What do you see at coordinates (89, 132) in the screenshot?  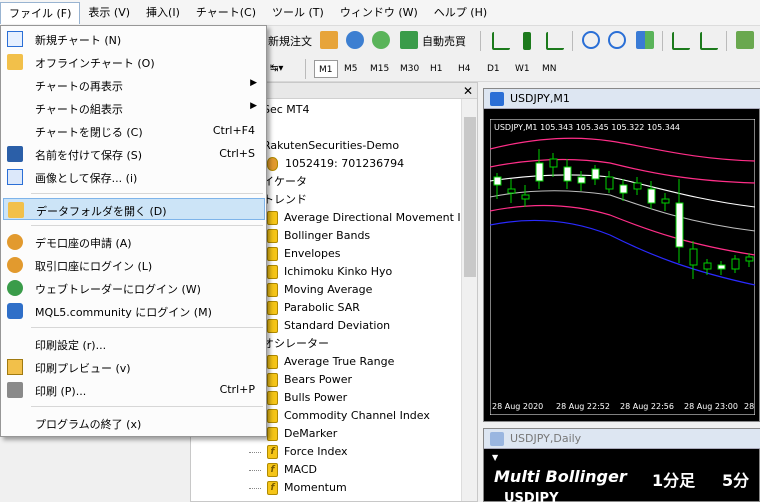 I see `file-menu-label: チャートを閉じる (C)` at bounding box center [89, 132].